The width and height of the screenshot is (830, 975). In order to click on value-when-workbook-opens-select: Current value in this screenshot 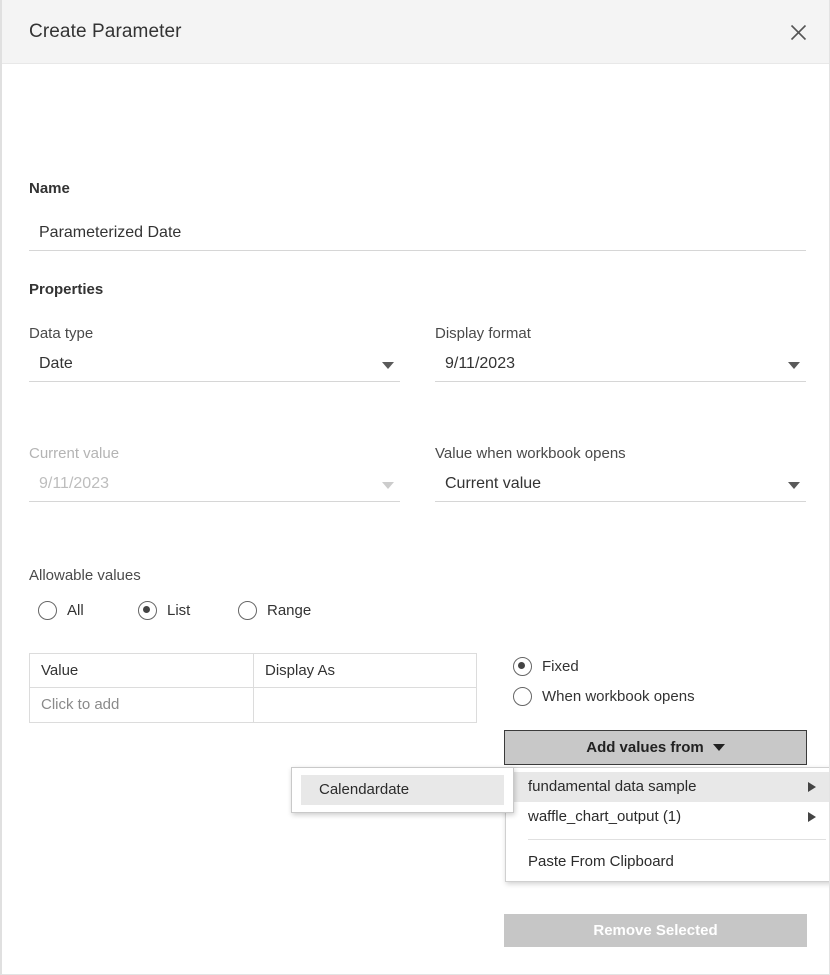, I will do `click(620, 487)`.